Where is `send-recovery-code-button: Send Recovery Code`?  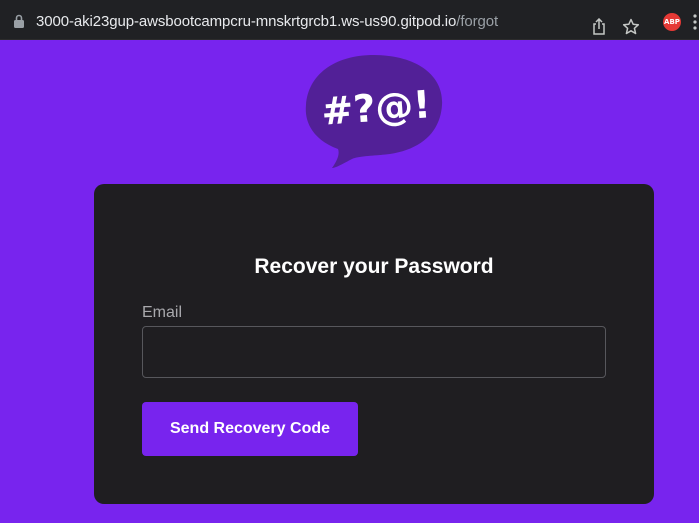 send-recovery-code-button: Send Recovery Code is located at coordinates (250, 429).